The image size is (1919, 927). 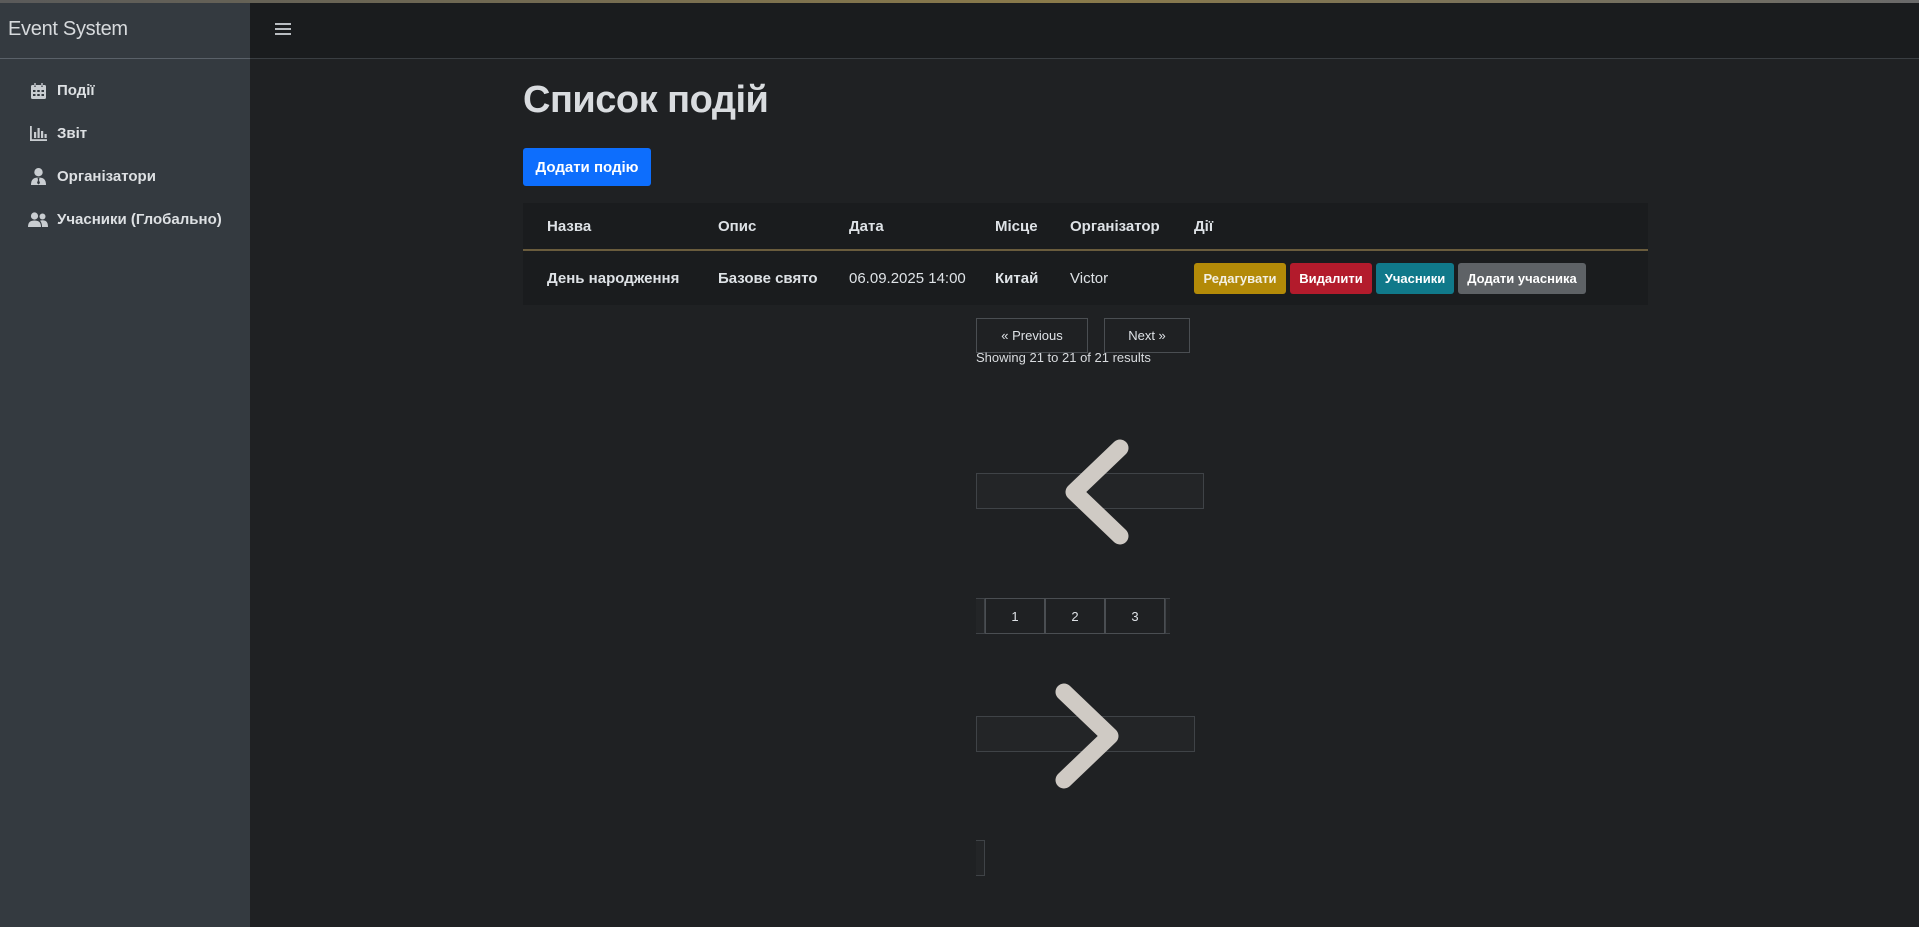 I want to click on sidebar-item-participants-global: Учасники (Глобально), so click(x=125, y=219).